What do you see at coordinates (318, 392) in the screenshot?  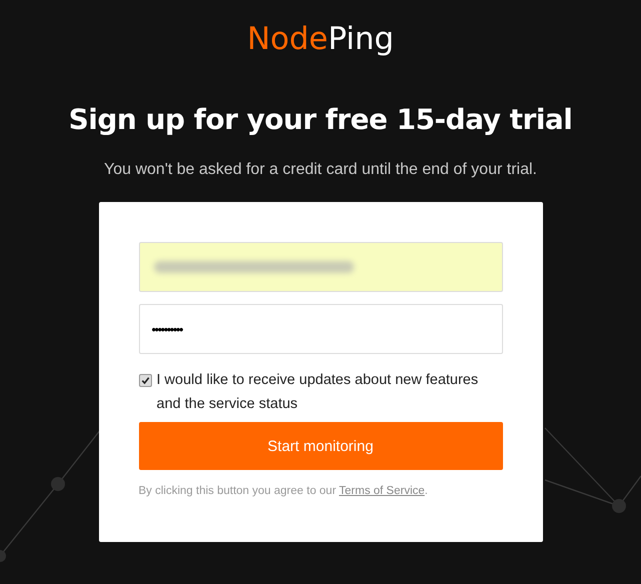 I see `updates-label: I would like to receive updates about new features and the service status` at bounding box center [318, 392].